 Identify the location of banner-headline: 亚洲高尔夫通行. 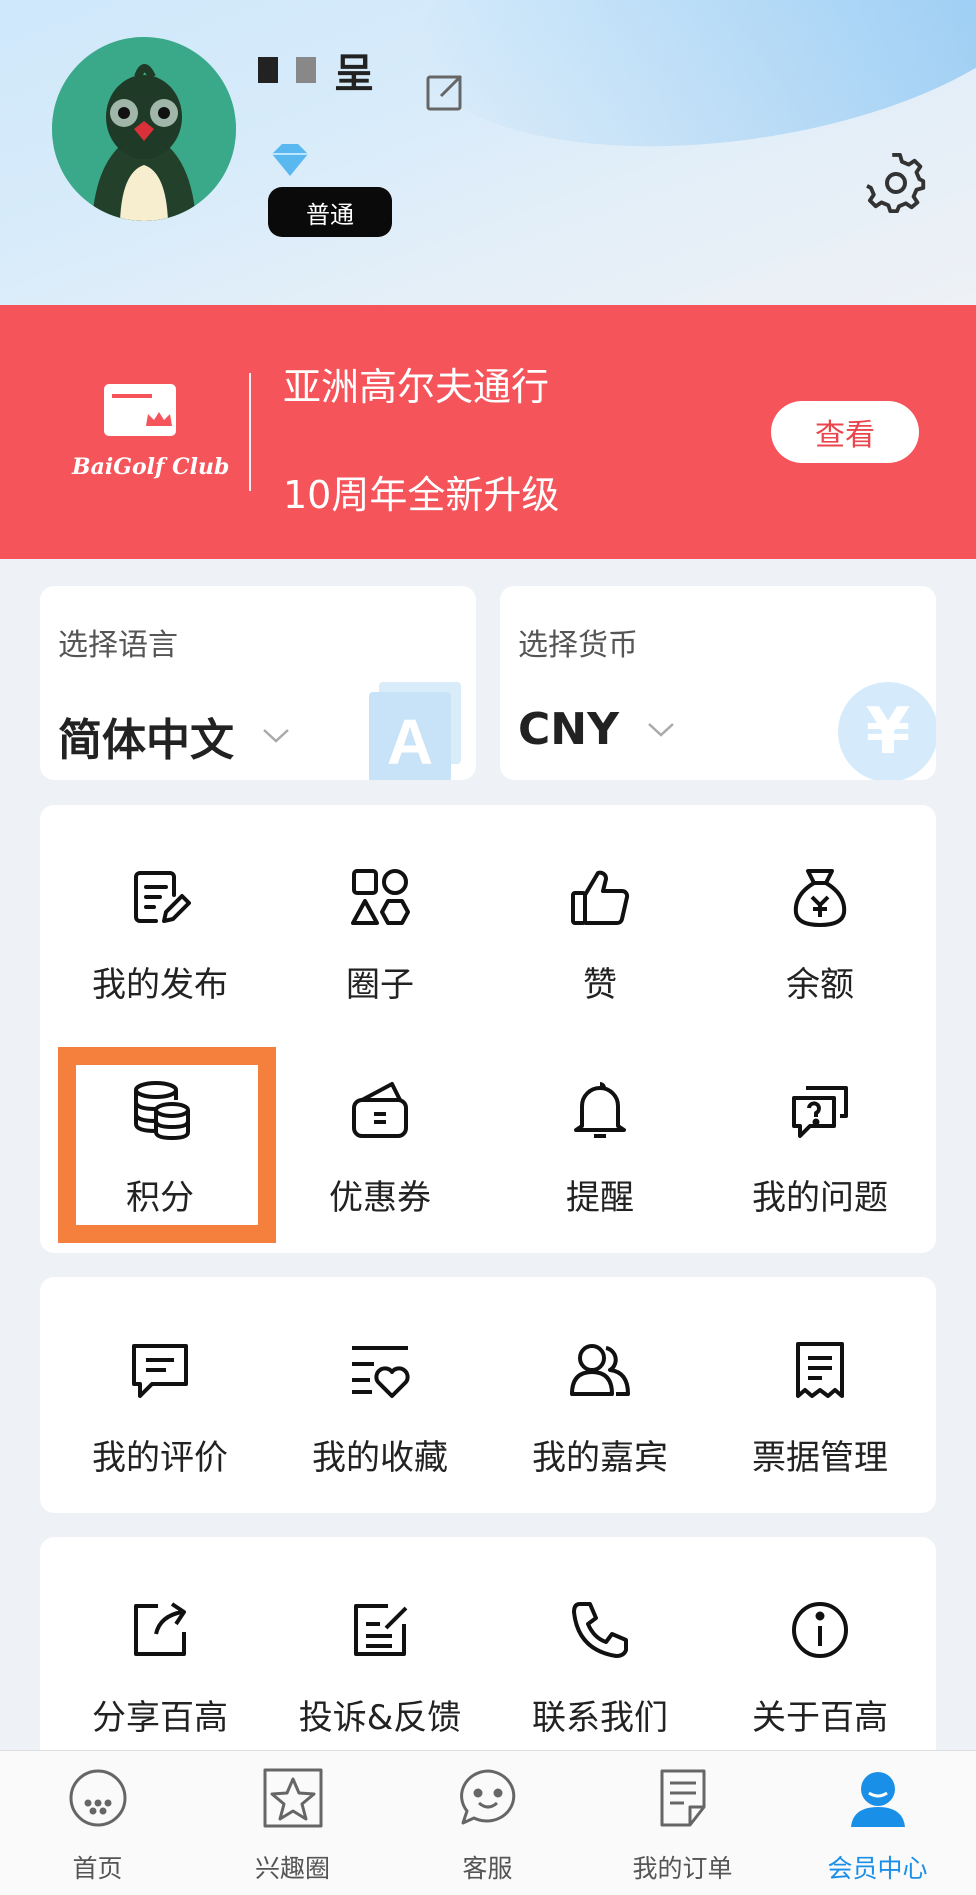
(416, 387).